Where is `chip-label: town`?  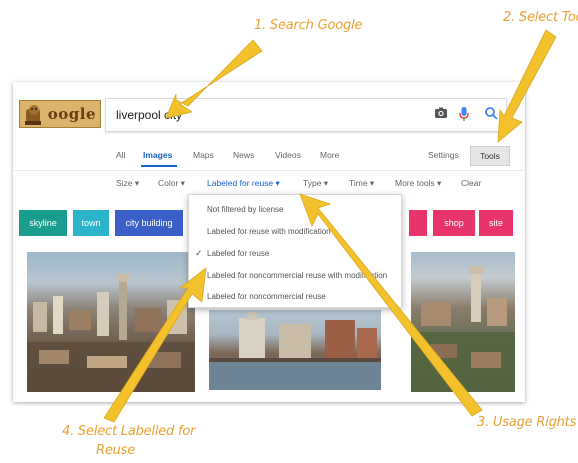
chip-label: town is located at coordinates (91, 223).